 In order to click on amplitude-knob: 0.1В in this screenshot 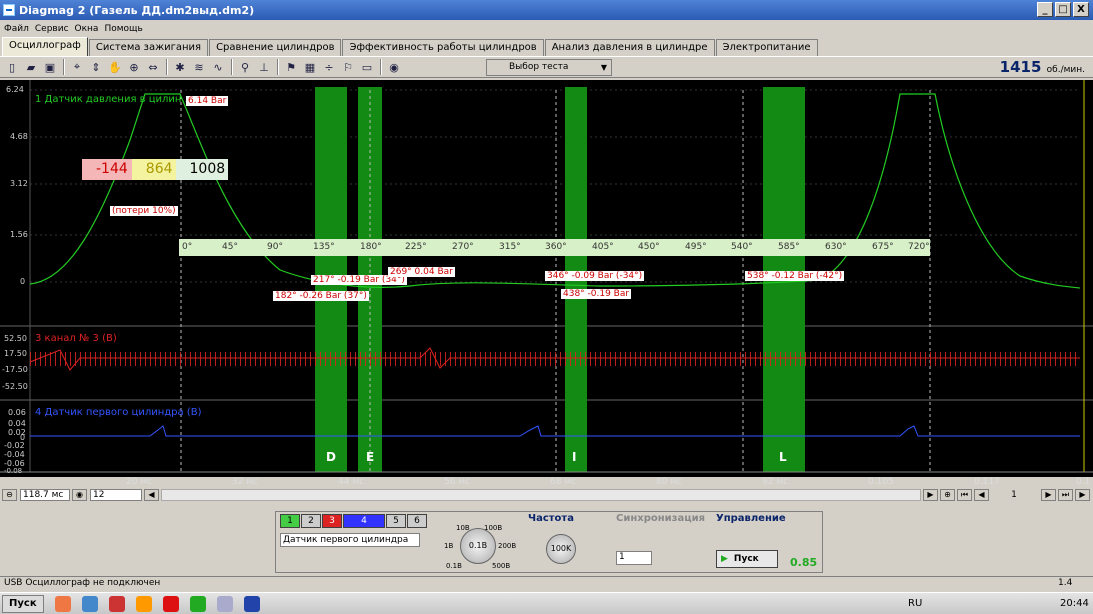, I will do `click(478, 546)`.